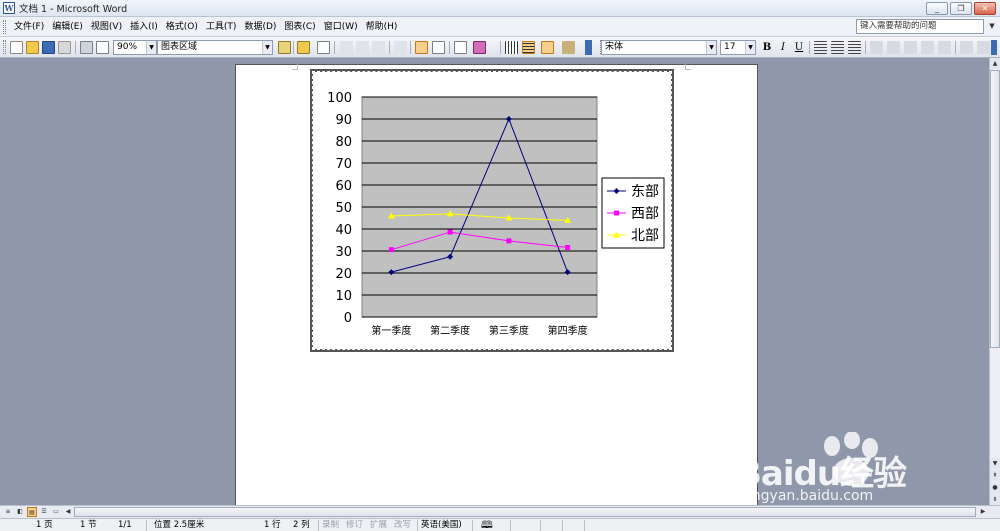 This screenshot has width=1000, height=531. I want to click on font-size-select: 17 ▼, so click(738, 47).